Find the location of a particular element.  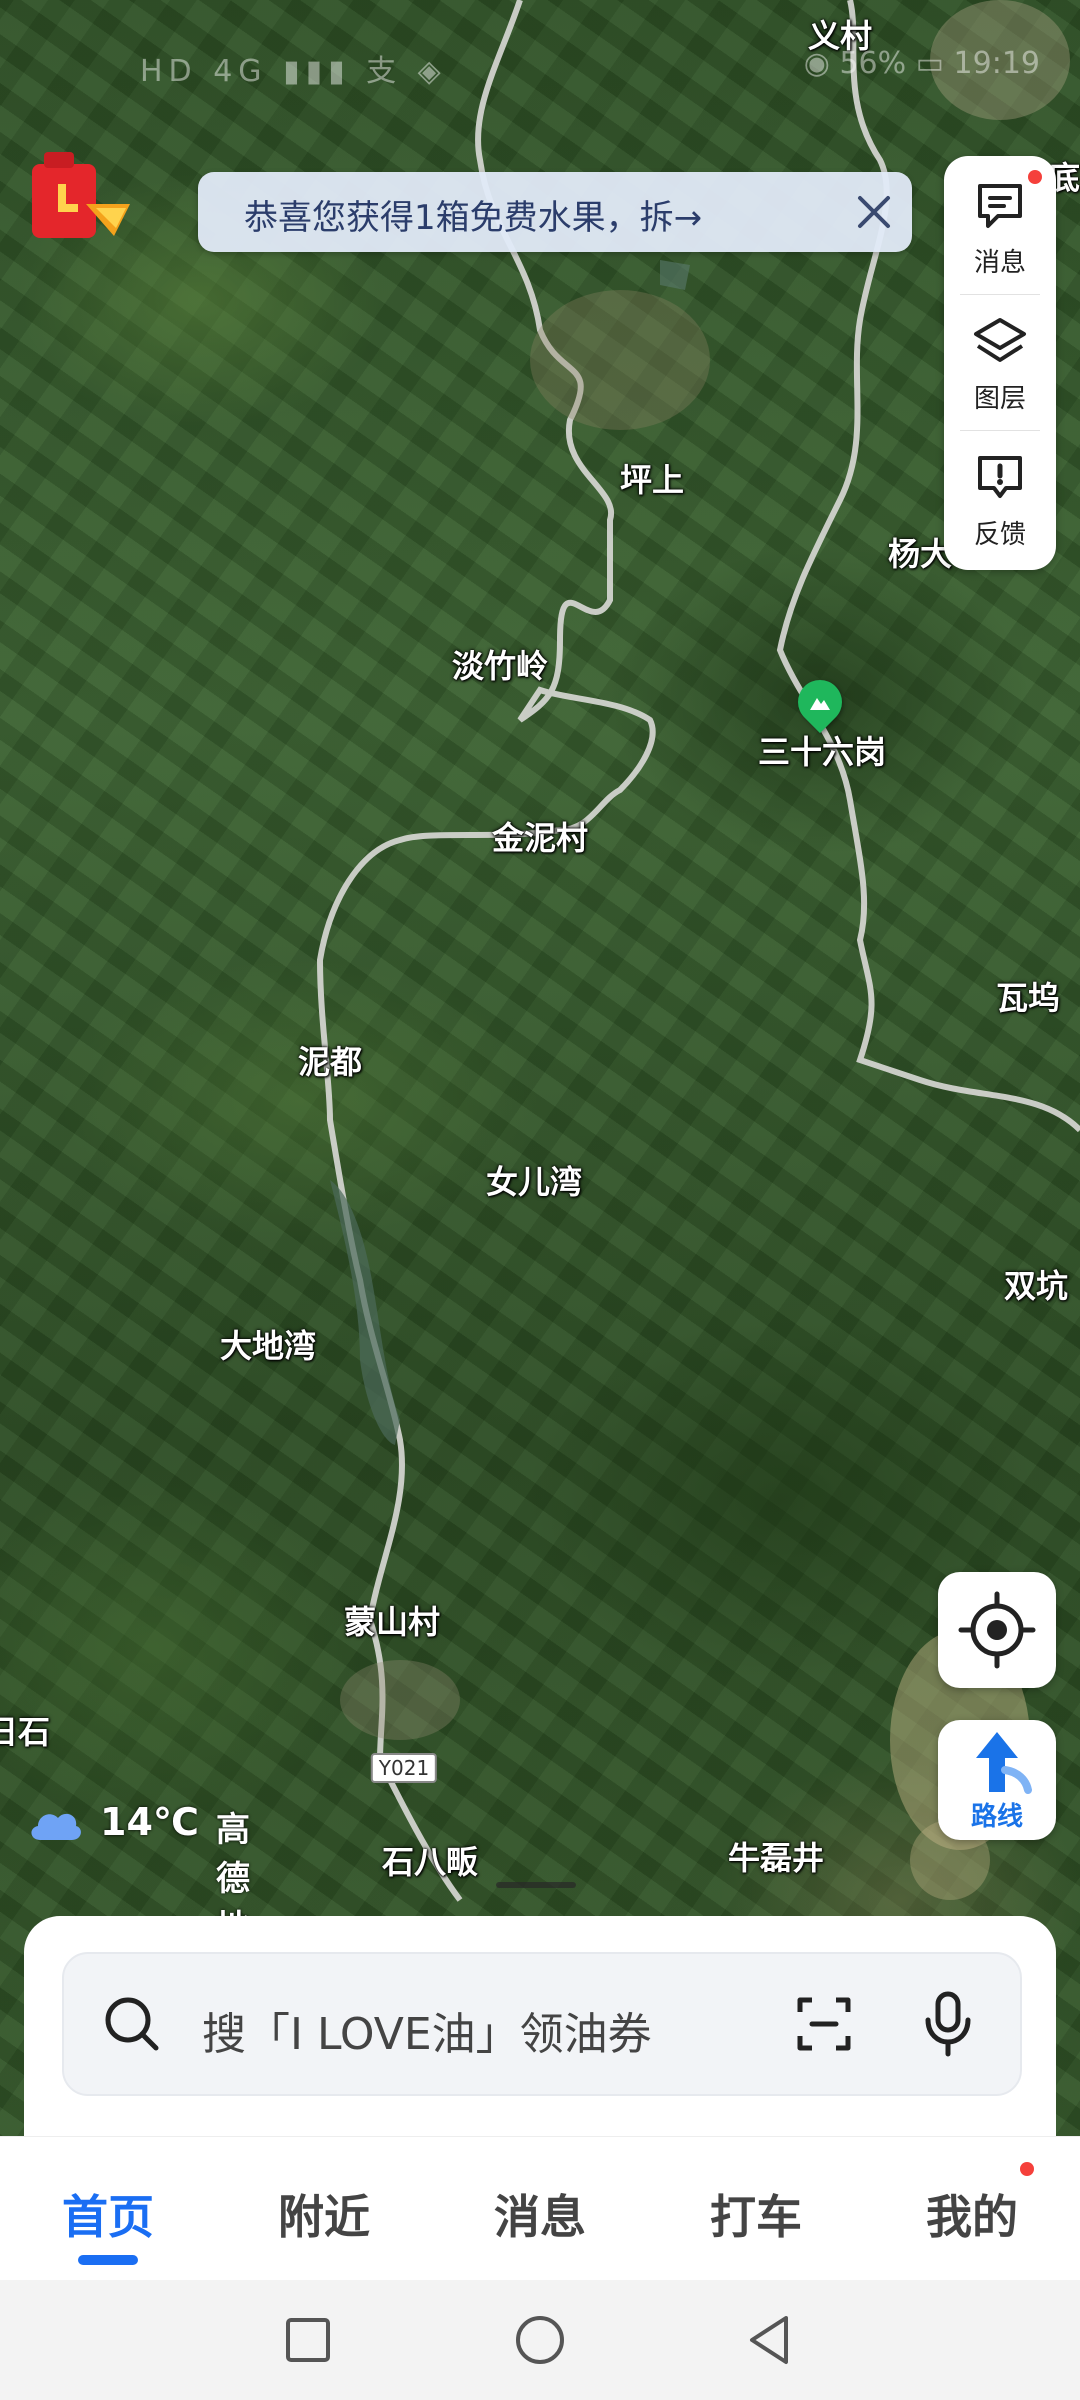

road-number-badge: Y021 is located at coordinates (404, 1768).